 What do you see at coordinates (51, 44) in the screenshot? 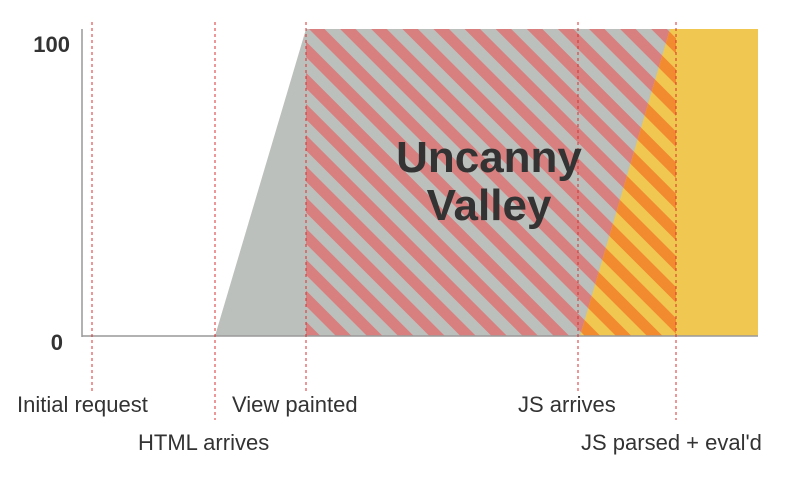
I see `y-tick-label-100: 100` at bounding box center [51, 44].